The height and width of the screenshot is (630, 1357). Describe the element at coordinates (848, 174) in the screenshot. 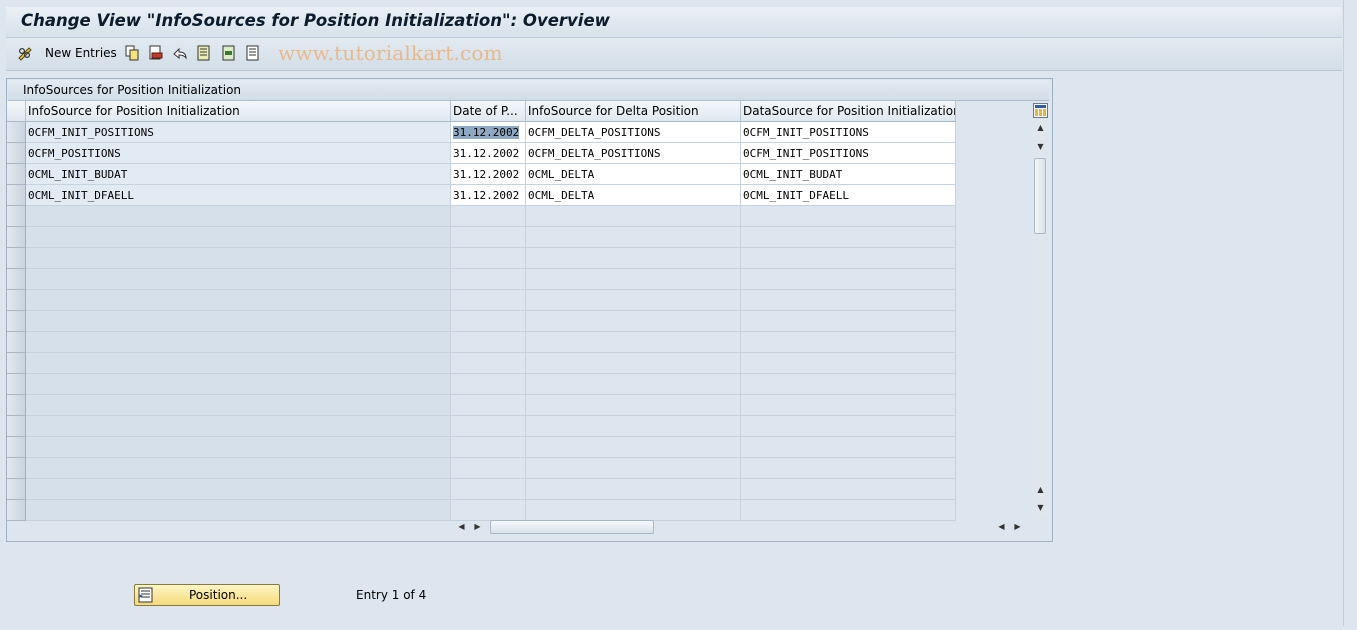

I see `table-cell: 0CML_INIT_BUDAT` at that location.